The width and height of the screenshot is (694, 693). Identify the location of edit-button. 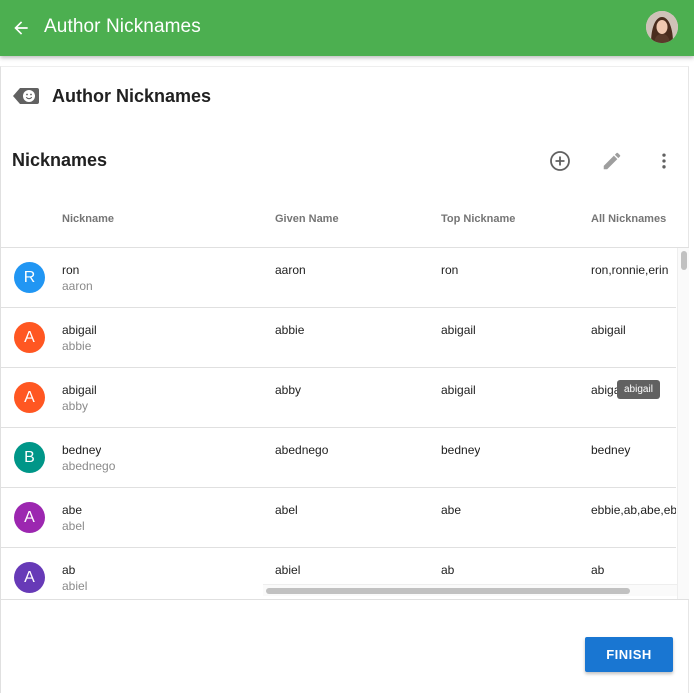
(612, 161).